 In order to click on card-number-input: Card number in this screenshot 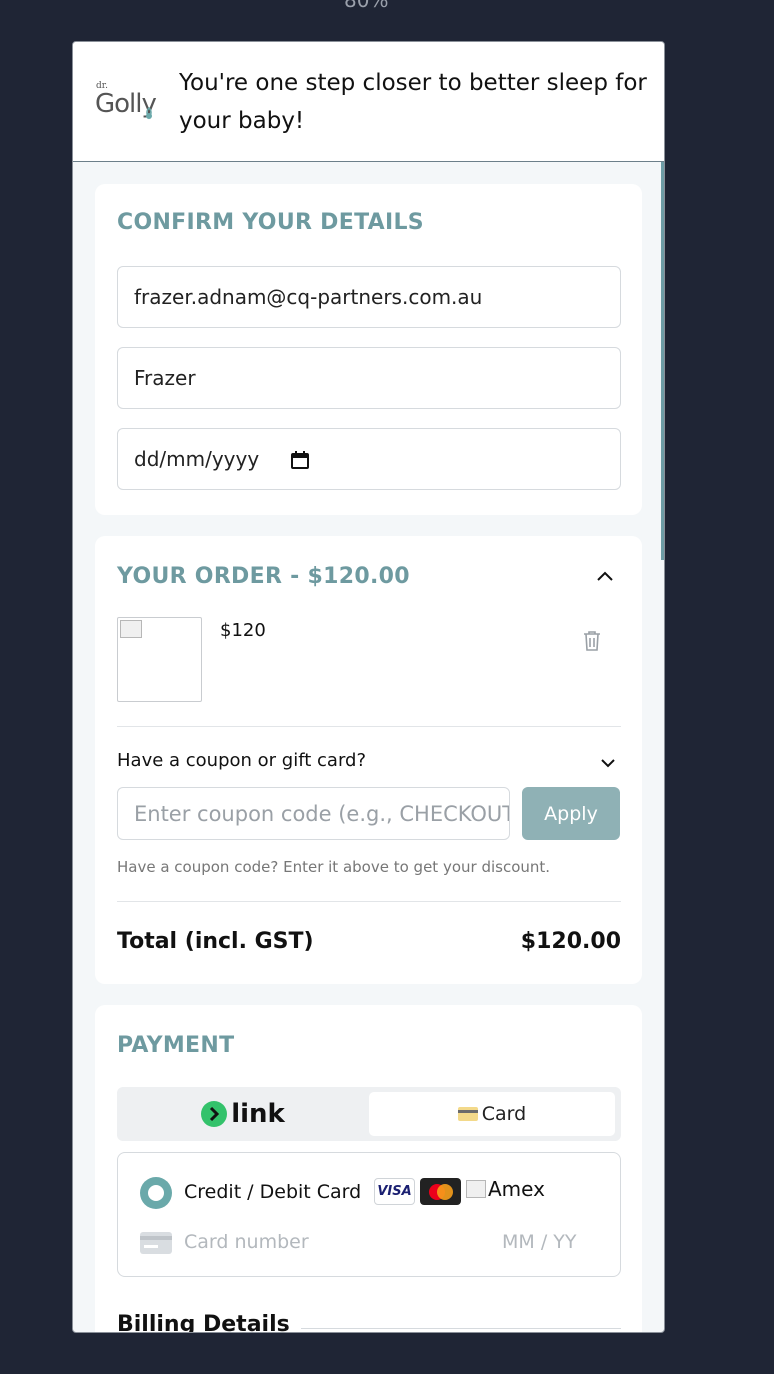, I will do `click(246, 1242)`.